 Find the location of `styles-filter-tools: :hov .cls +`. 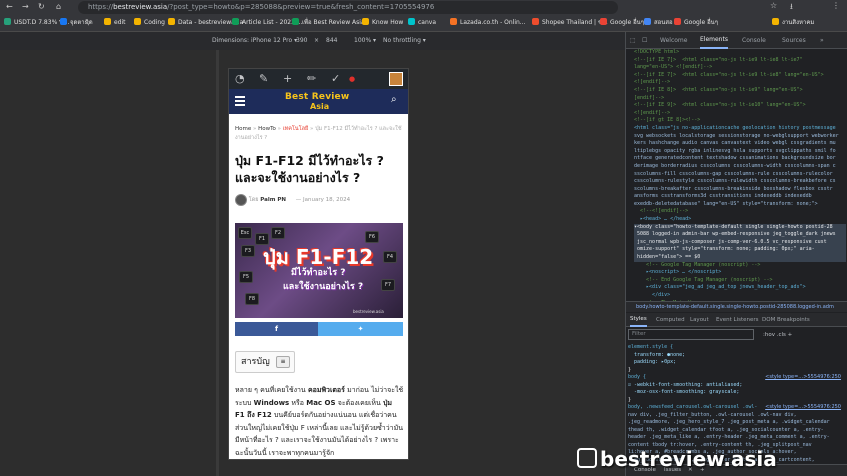

styles-filter-tools: :hov .cls + is located at coordinates (777, 335).